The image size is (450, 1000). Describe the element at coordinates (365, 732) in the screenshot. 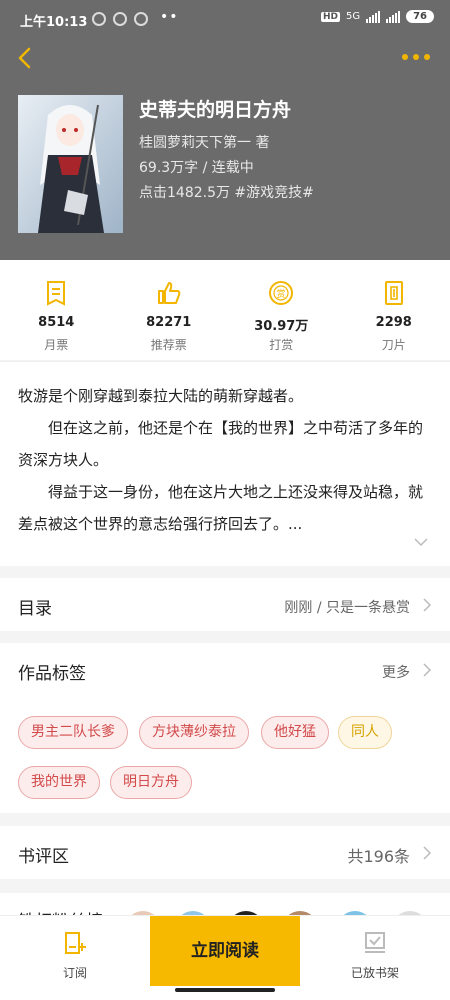

I see `tag-chip: 同人` at that location.